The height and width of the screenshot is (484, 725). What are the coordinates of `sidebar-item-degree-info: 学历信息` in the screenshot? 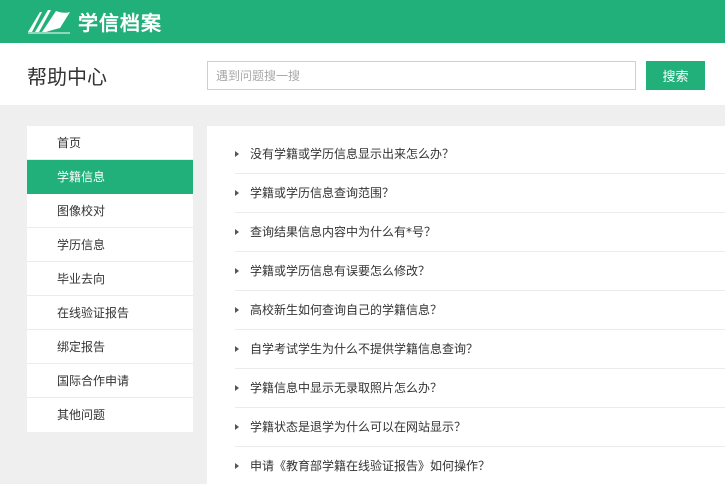 It's located at (110, 245).